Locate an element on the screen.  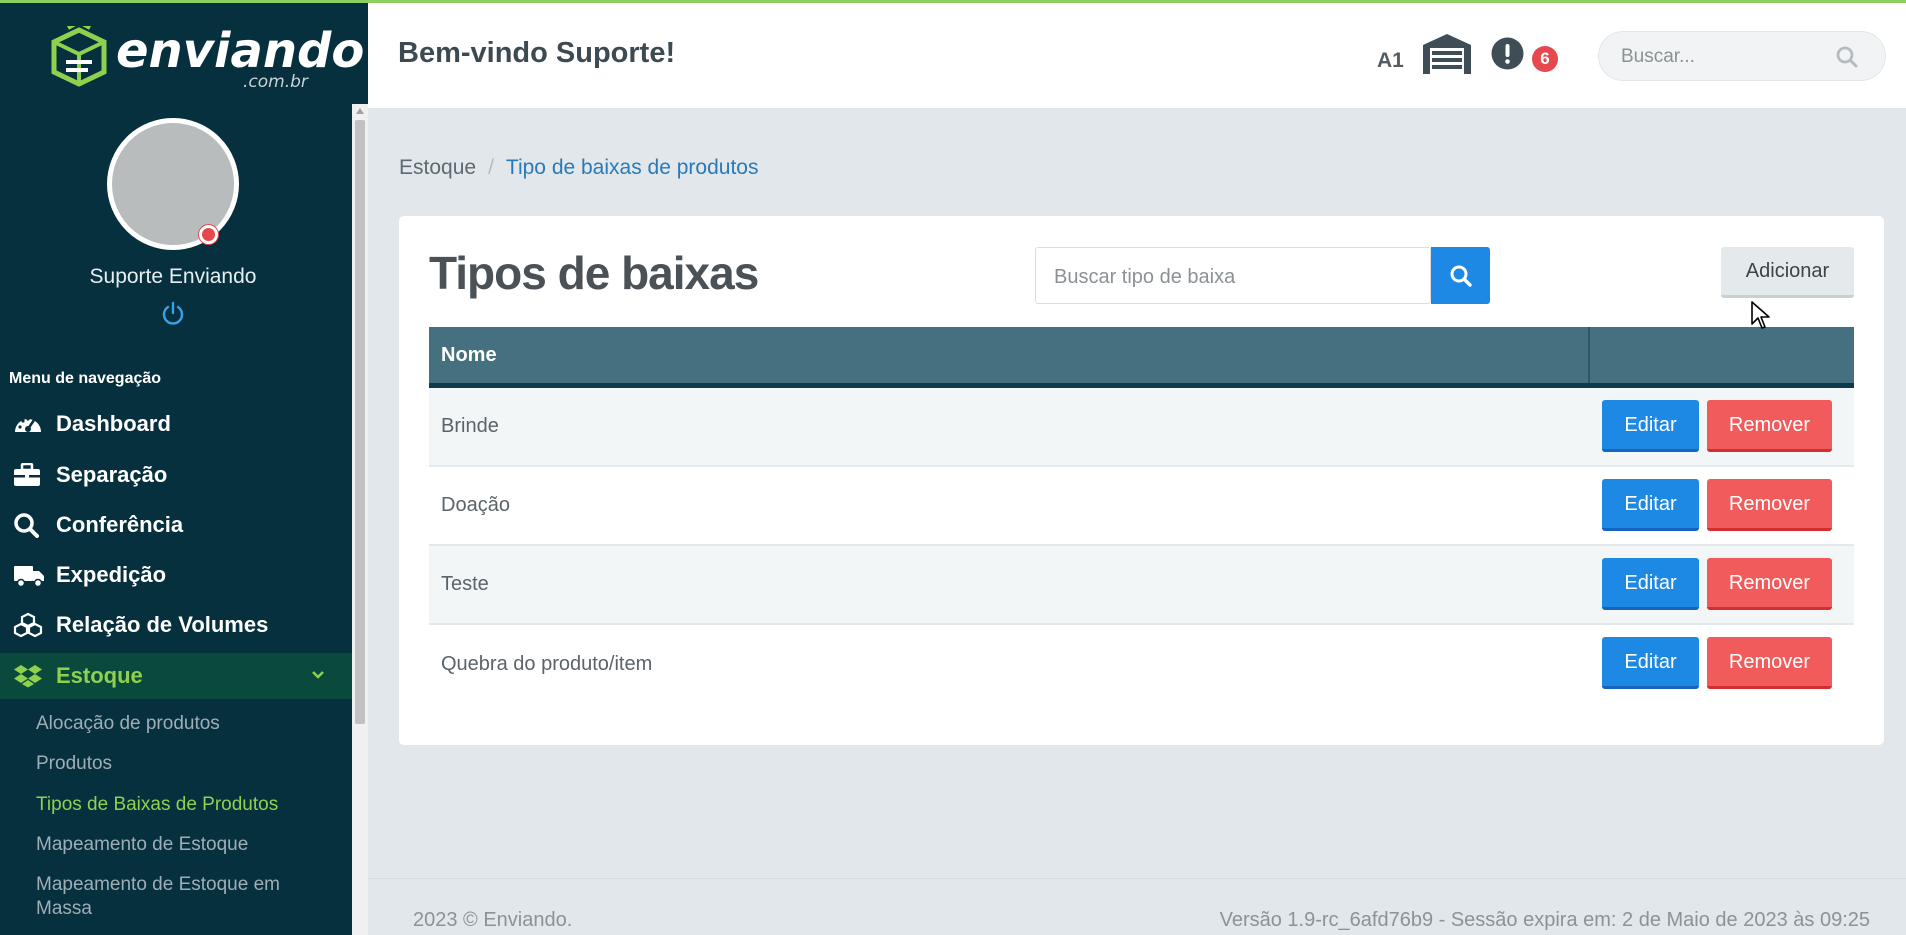
sidebar-item-expedicao: Expedição is located at coordinates (176, 575).